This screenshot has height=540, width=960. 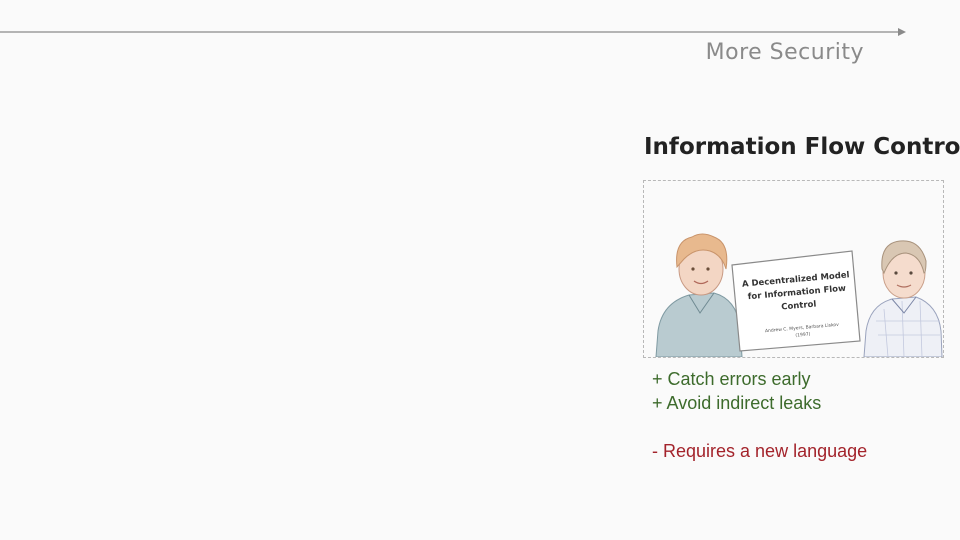 I want to click on pro-item: + Catch errors early, so click(x=731, y=379).